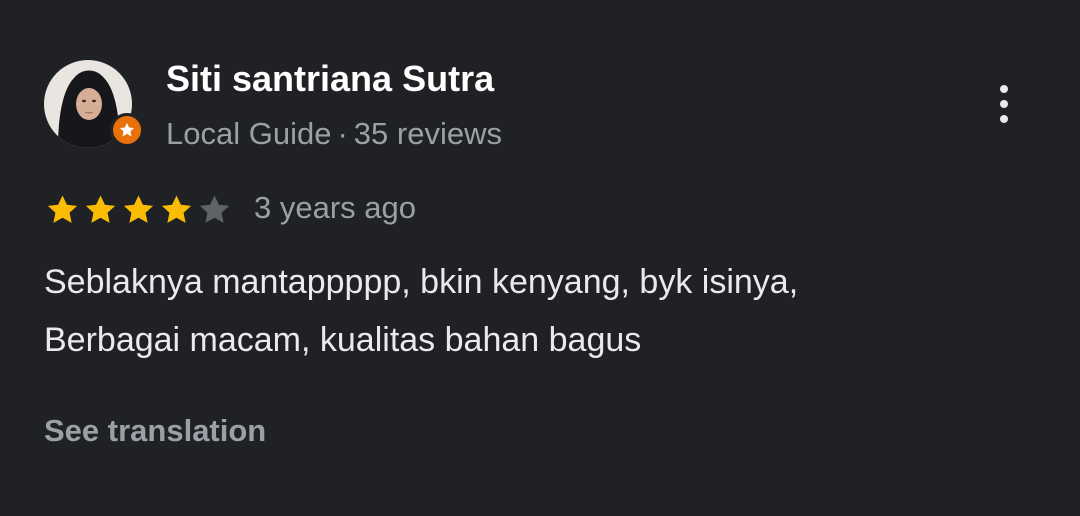  I want to click on more-options-button, so click(1004, 104).